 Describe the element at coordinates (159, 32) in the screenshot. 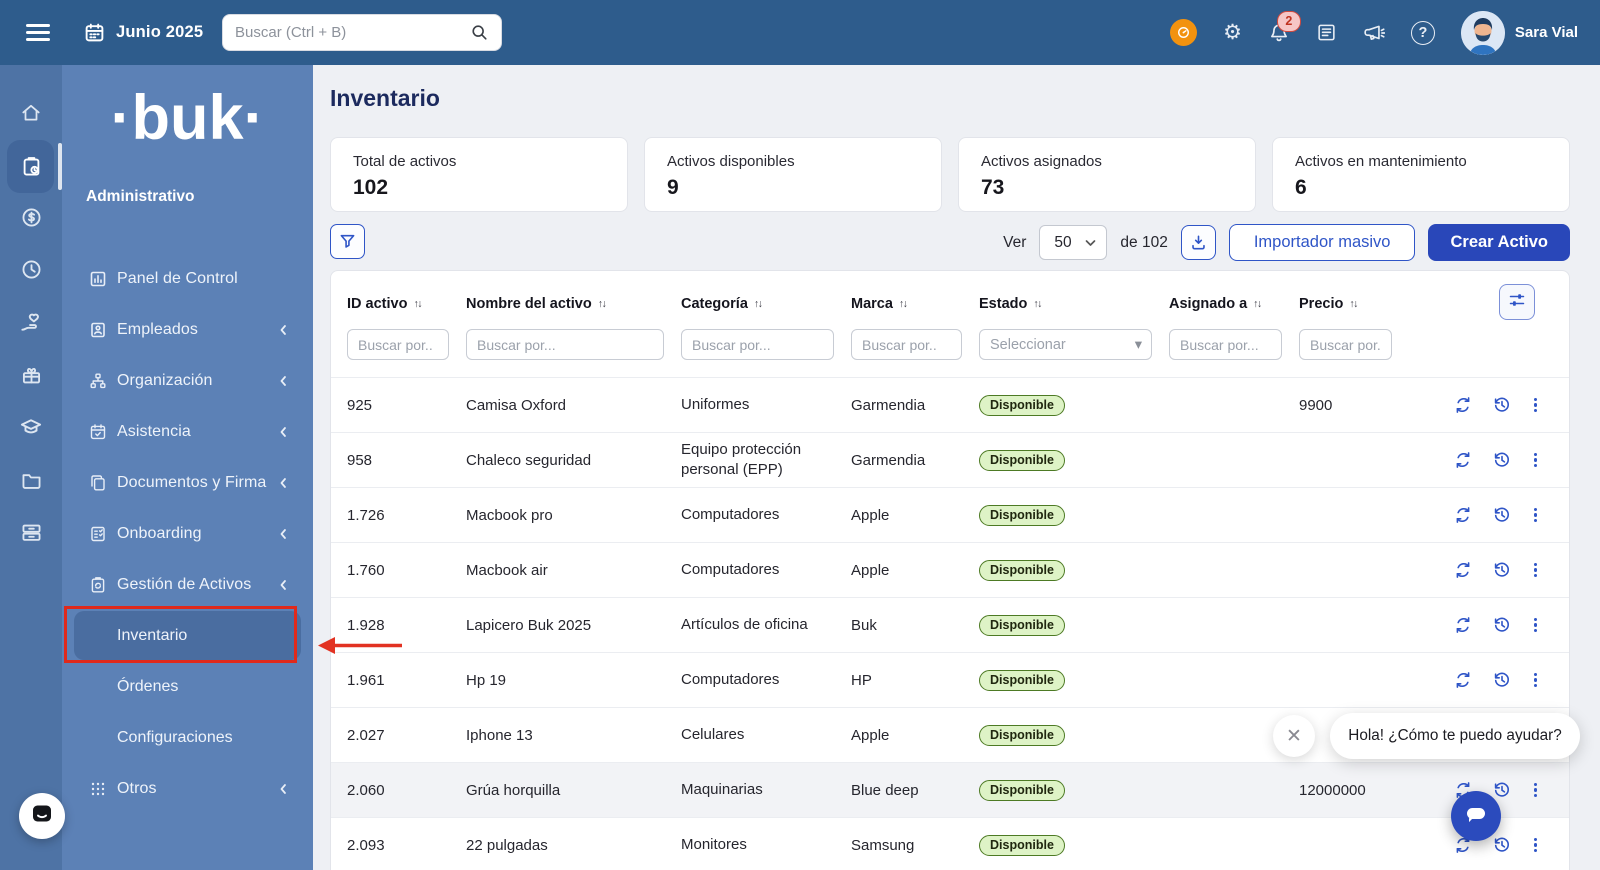

I see `current-month: Junio 2025` at that location.